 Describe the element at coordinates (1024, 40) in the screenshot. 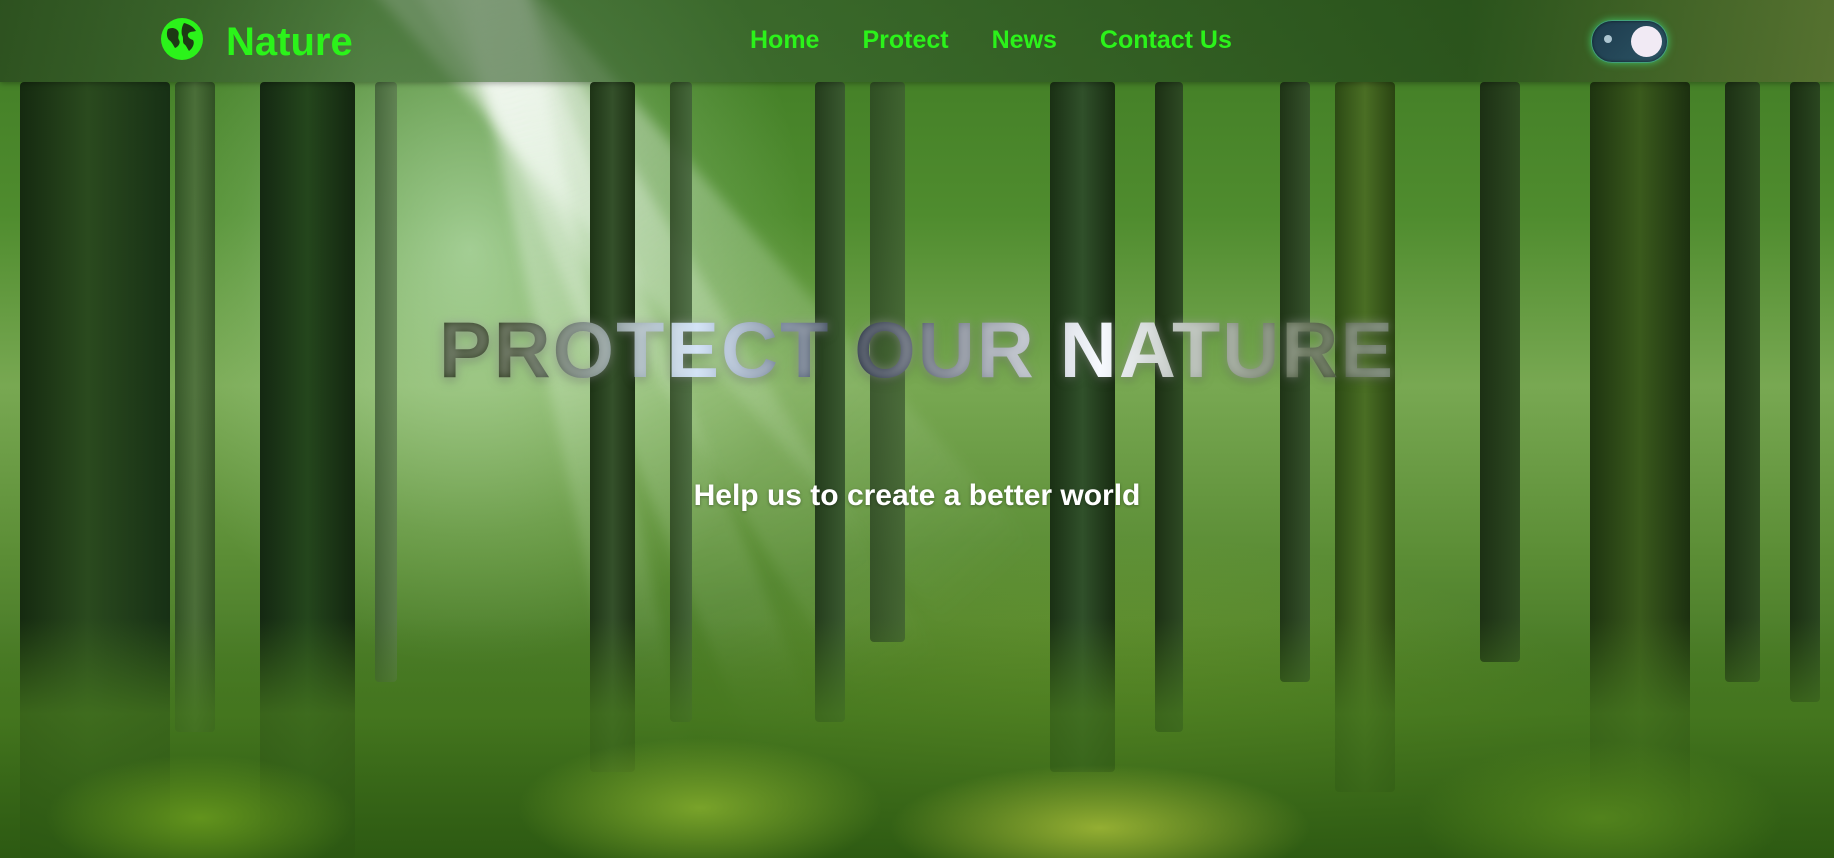

I see `nav-link-news: News` at that location.